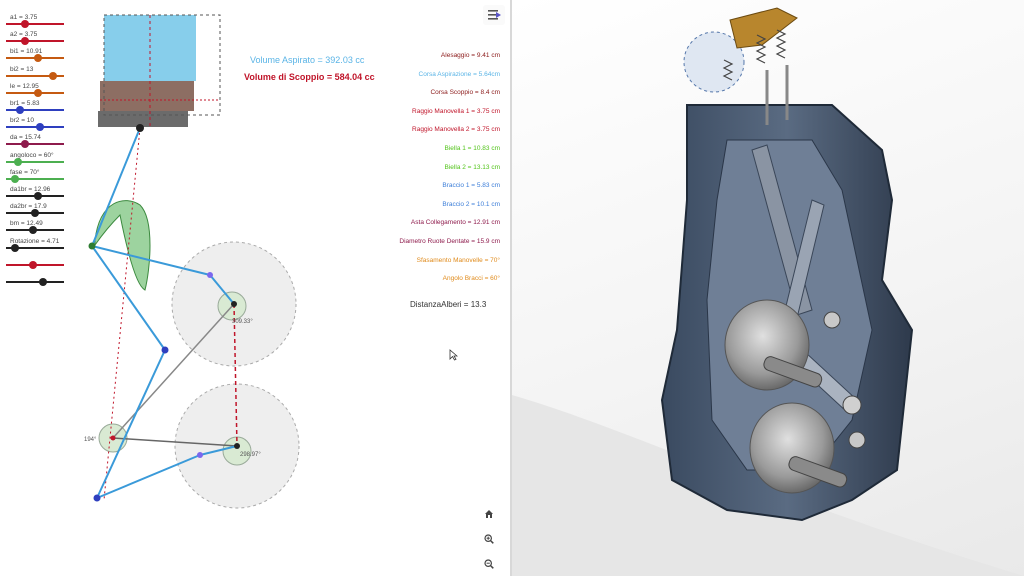  I want to click on parameter-text: Biella 2 = 13.13 cm, so click(472, 167).